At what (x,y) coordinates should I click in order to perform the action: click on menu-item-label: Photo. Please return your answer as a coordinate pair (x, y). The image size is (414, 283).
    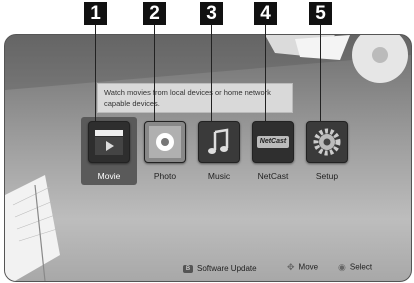
    Looking at the image, I should click on (165, 176).